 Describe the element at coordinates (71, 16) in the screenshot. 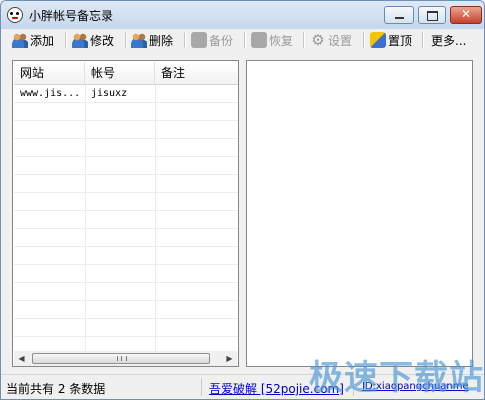

I see `window-title: 小胖帐号备忘录` at that location.